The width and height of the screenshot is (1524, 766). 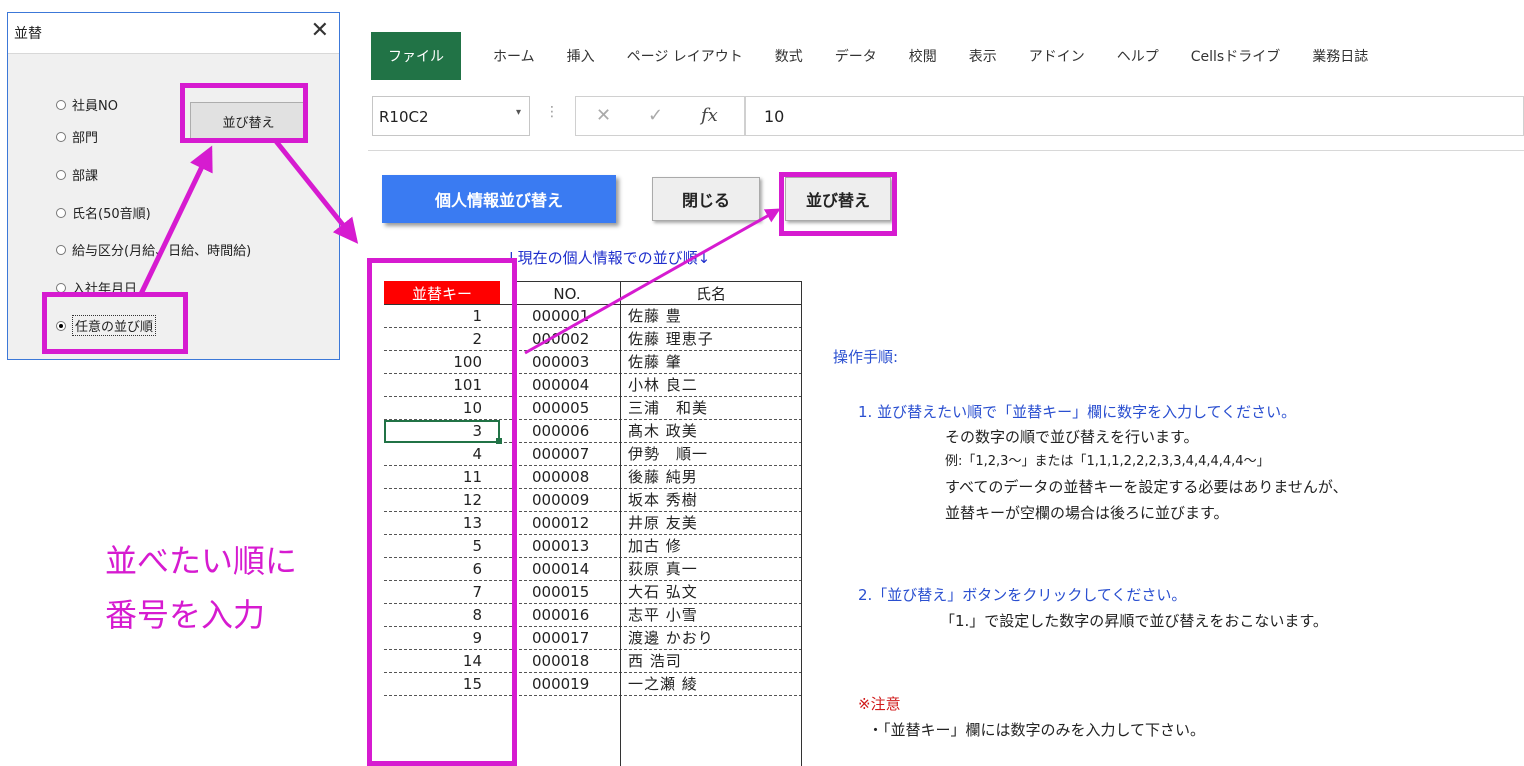 I want to click on tab-formulas: 数式, so click(x=789, y=56).